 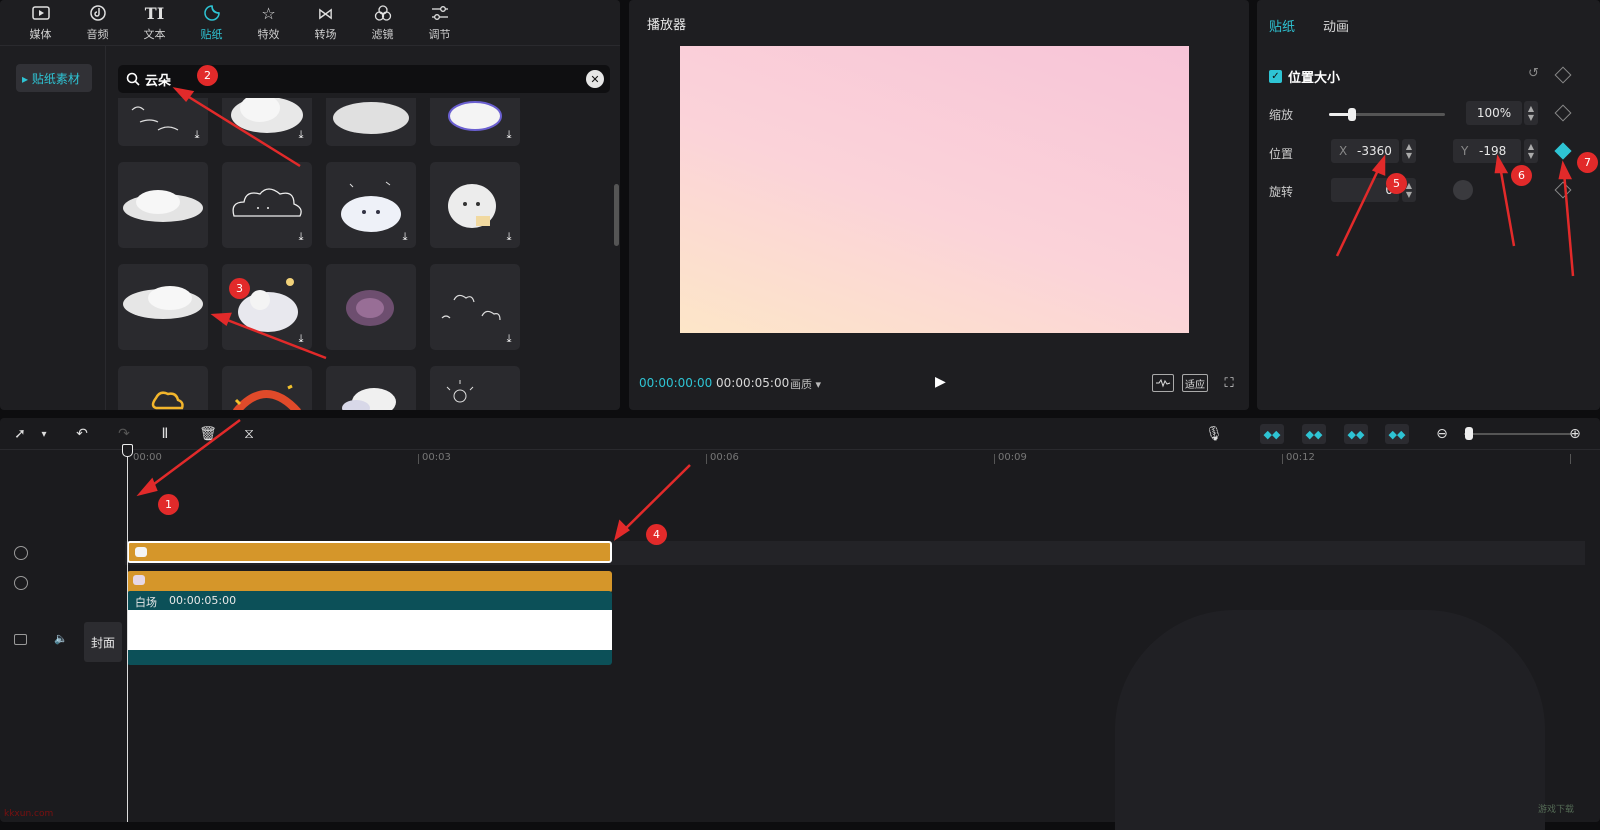 What do you see at coordinates (1275, 76) in the screenshot?
I see `checkbox-icon: ✓` at bounding box center [1275, 76].